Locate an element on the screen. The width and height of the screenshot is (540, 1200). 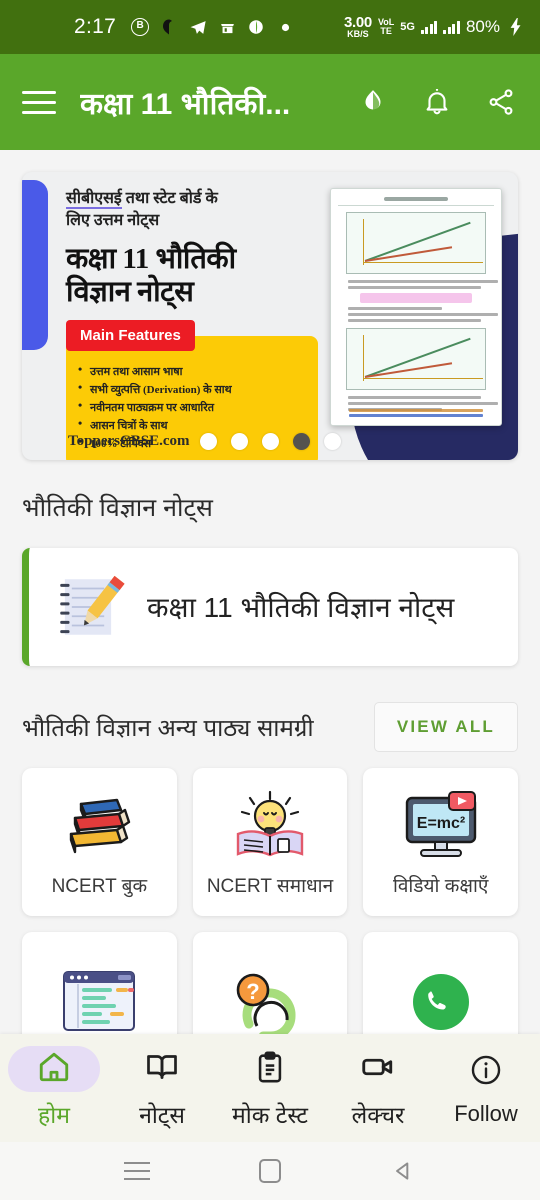
material-card-ncert-solutions: NCERT समाधान is located at coordinates (270, 842).